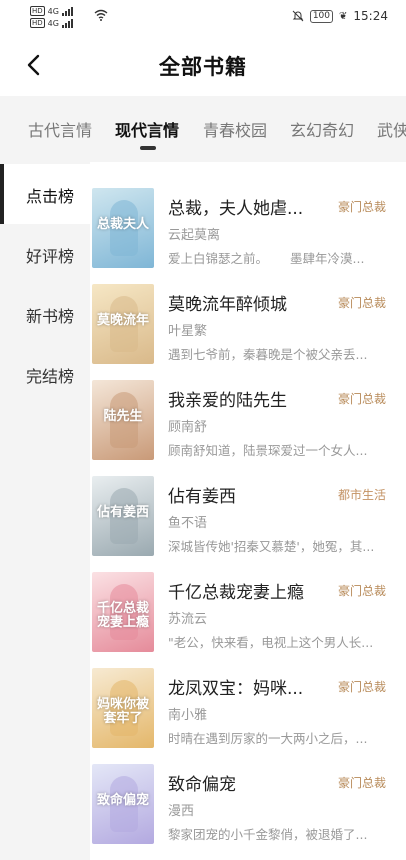 This screenshot has width=406, height=860. I want to click on tab-fantasy: 玄幻奇幻, so click(322, 129).